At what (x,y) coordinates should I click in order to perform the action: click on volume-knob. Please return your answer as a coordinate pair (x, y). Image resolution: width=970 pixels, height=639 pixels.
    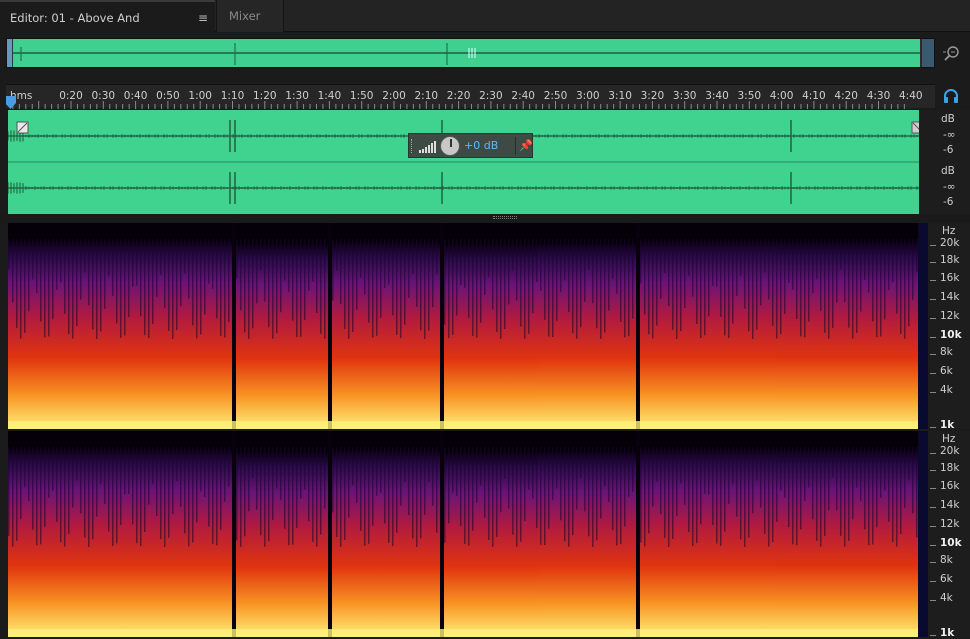
    Looking at the image, I should click on (450, 146).